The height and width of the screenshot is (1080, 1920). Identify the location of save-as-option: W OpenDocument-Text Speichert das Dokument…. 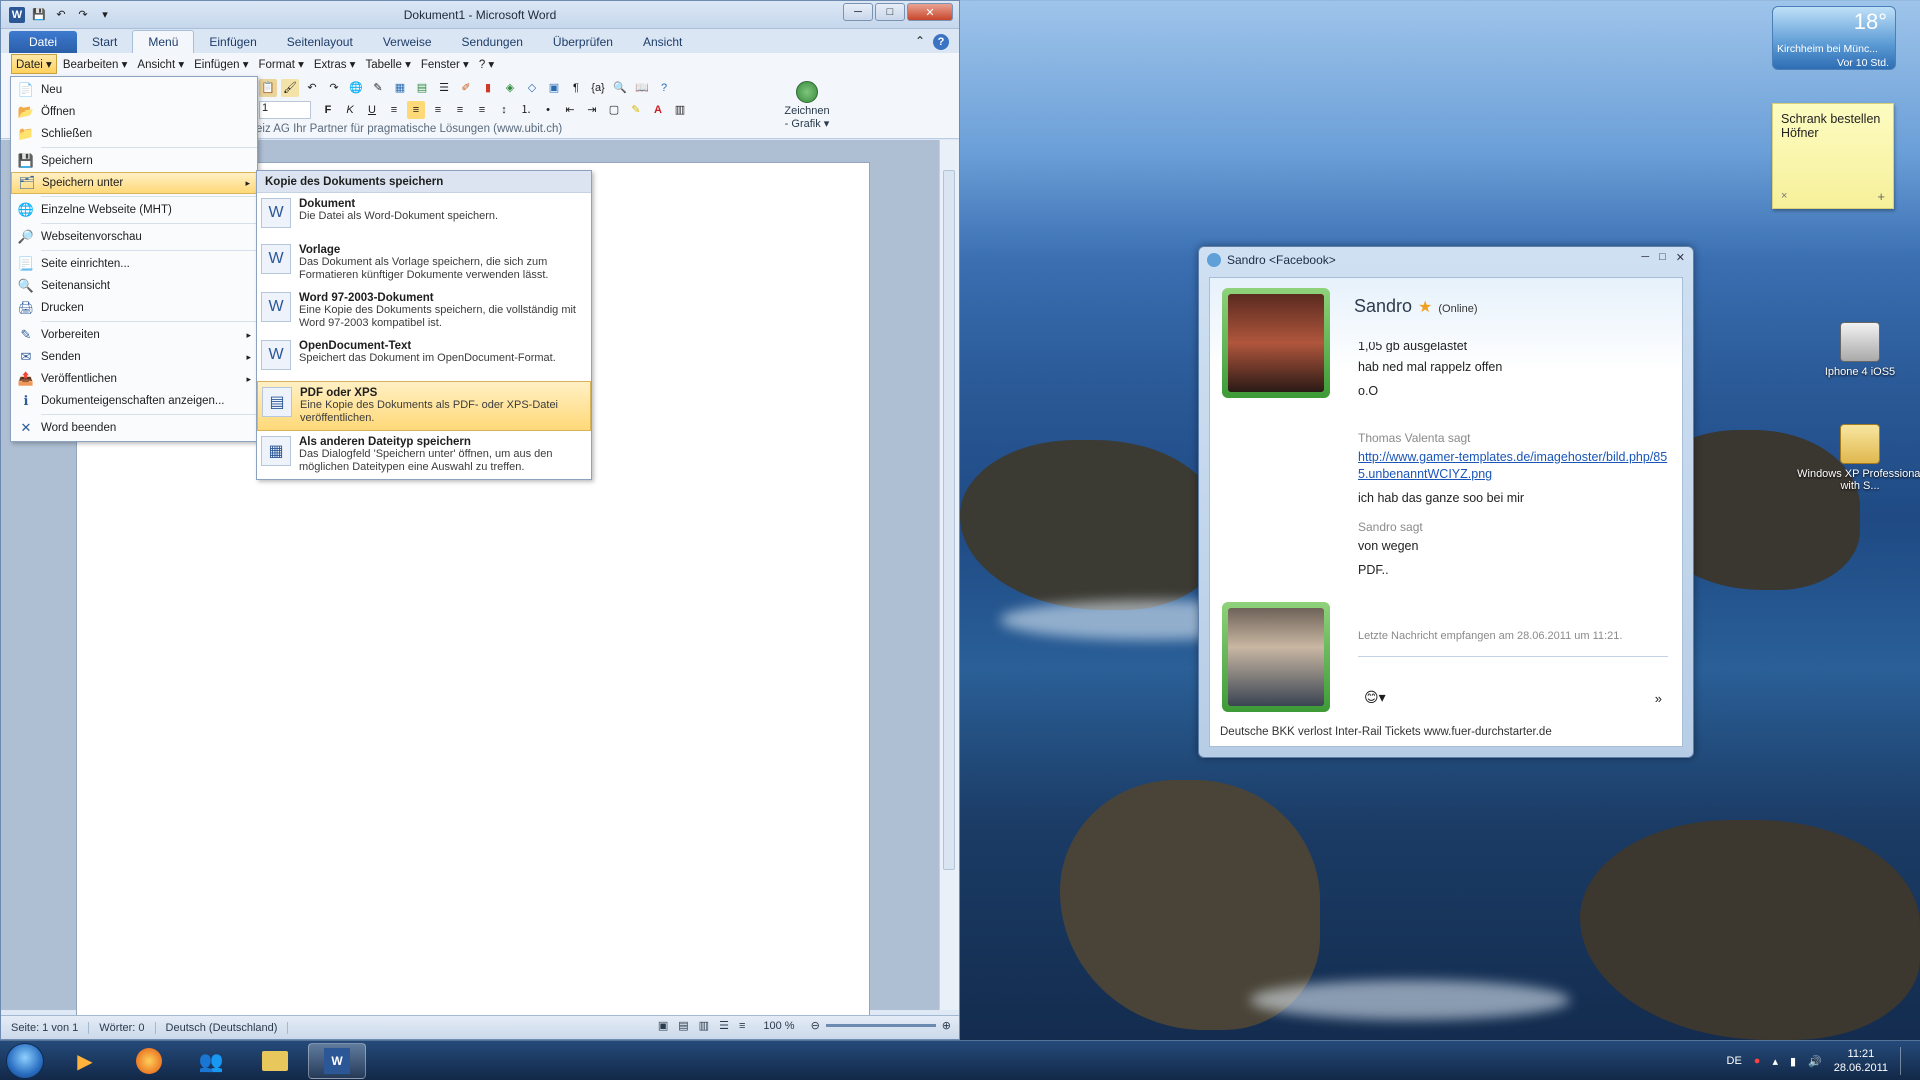
(424, 358).